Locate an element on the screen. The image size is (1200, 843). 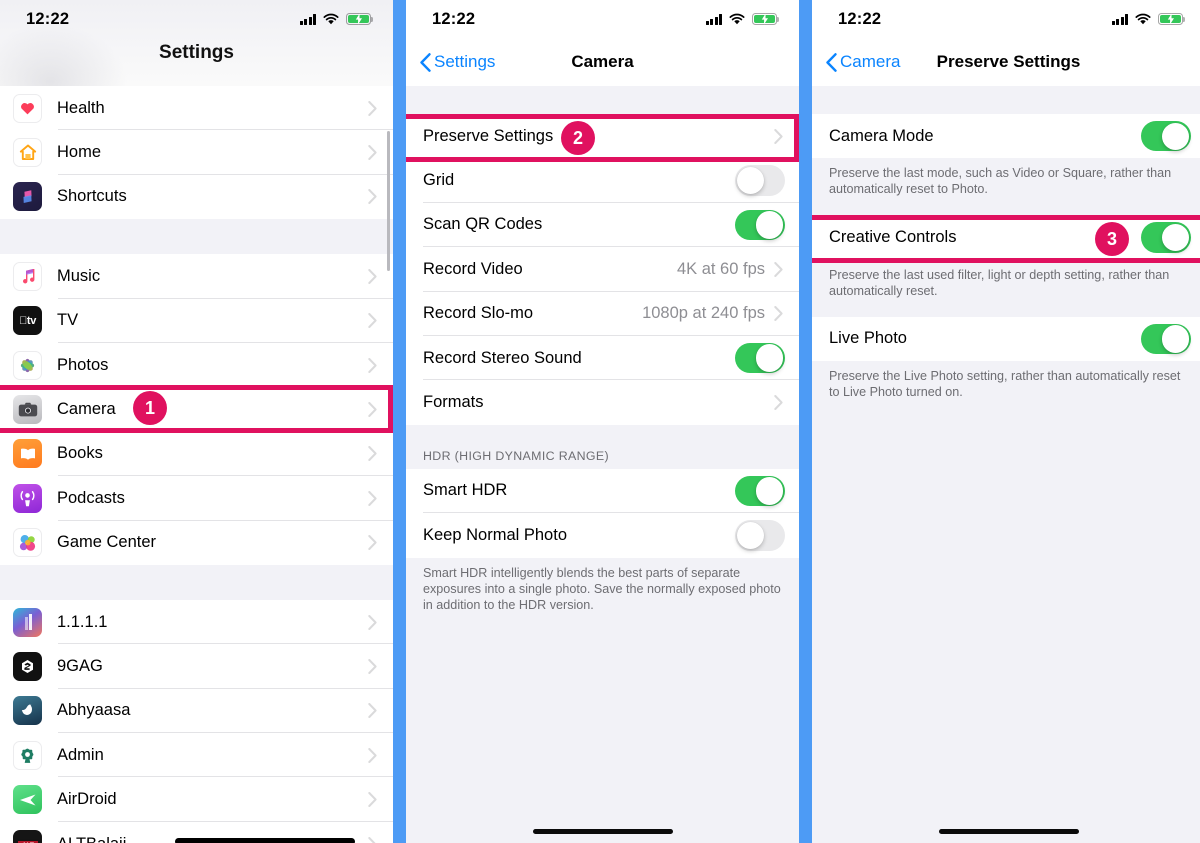
row-label: Photos is located at coordinates (83, 364).